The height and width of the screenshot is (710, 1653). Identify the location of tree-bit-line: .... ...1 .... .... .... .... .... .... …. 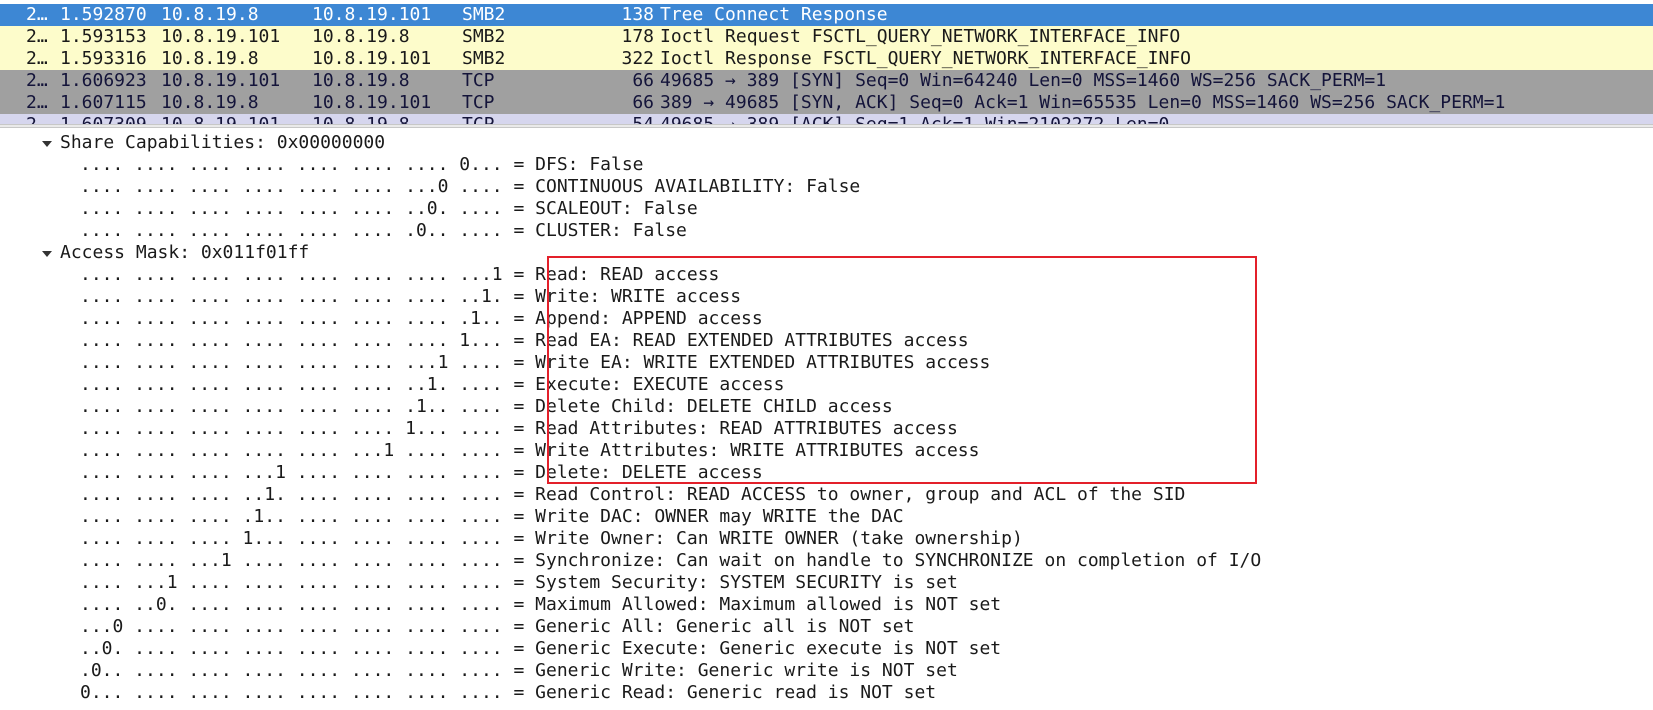
(519, 583).